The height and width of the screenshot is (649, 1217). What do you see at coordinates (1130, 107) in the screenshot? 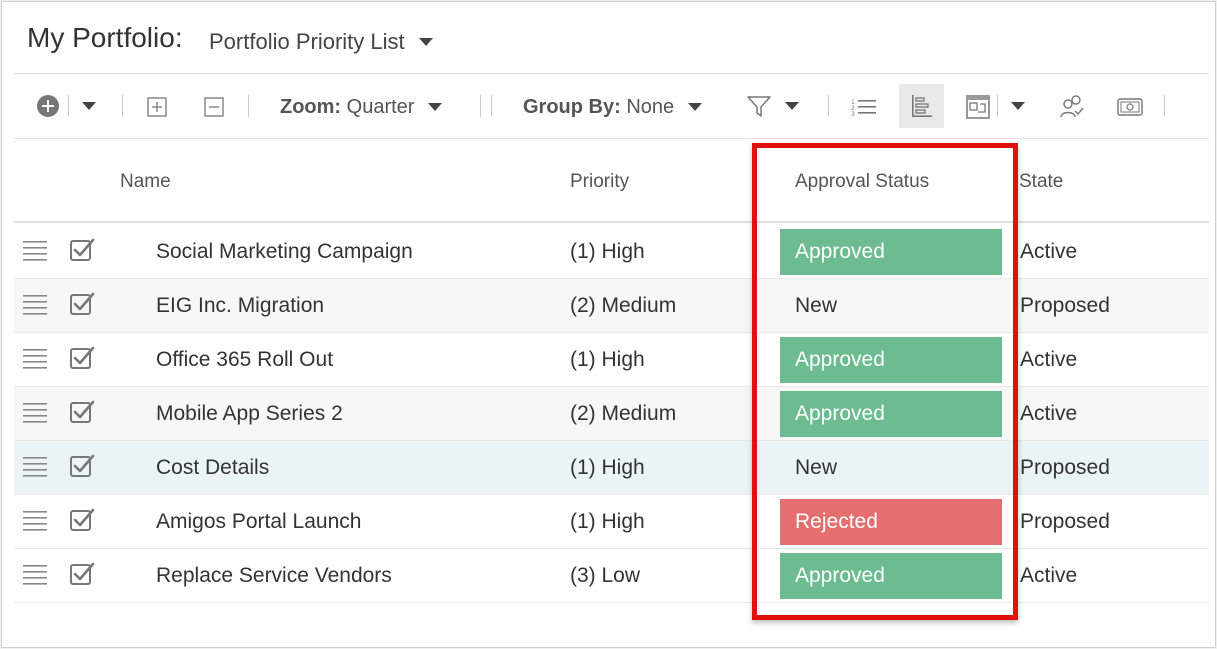
I see `money-icon` at bounding box center [1130, 107].